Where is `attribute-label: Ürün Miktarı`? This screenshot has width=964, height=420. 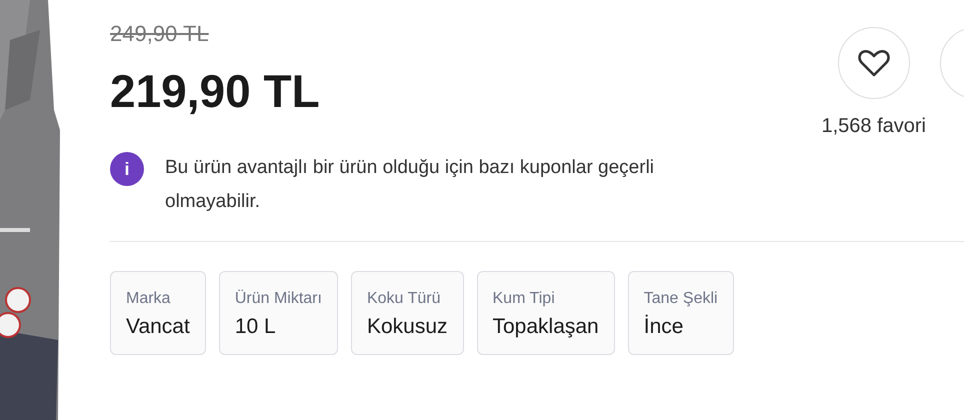 attribute-label: Ürün Miktarı is located at coordinates (278, 299).